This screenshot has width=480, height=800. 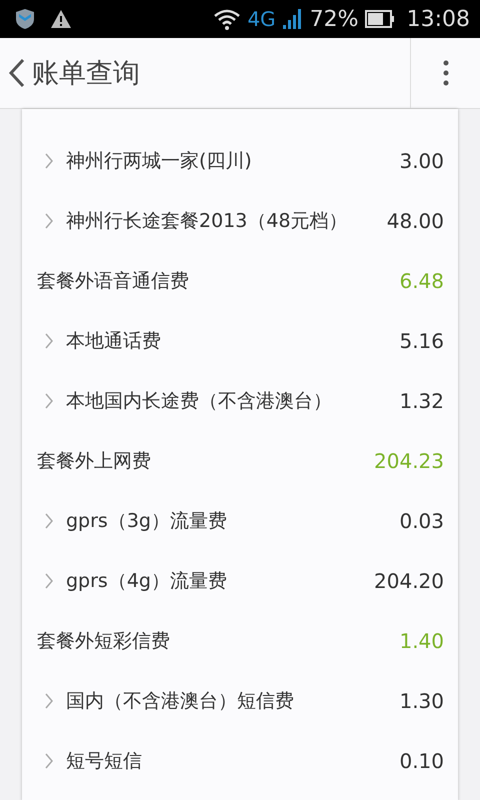 What do you see at coordinates (104, 641) in the screenshot?
I see `category-label: 套餐外短彩信费` at bounding box center [104, 641].